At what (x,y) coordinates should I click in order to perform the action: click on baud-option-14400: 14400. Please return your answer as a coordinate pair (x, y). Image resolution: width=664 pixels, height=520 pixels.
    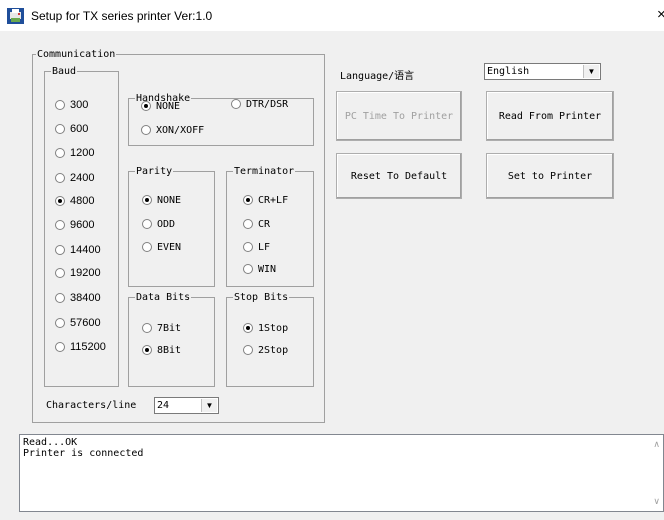
    Looking at the image, I should click on (78, 250).